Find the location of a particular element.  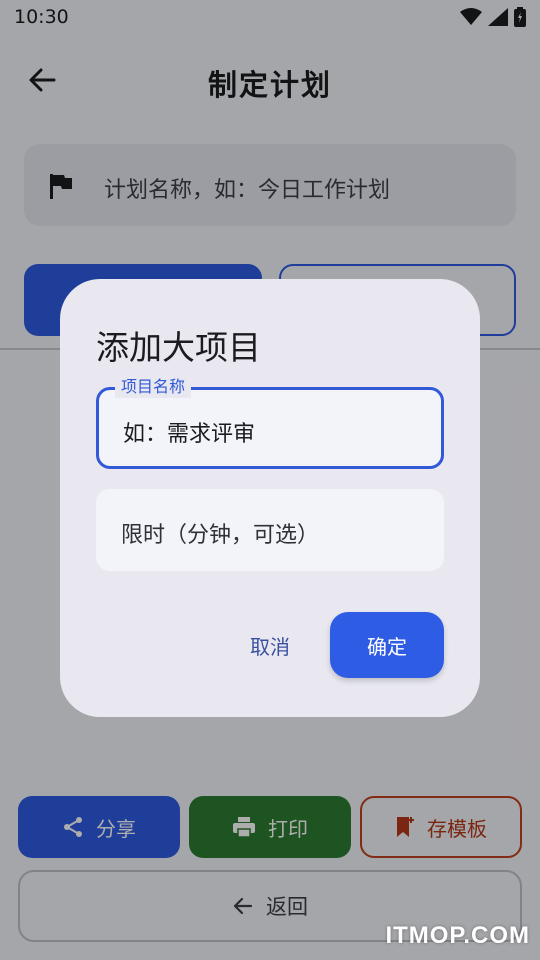

item-name-placeholder: 如：需求评审 is located at coordinates (189, 434).